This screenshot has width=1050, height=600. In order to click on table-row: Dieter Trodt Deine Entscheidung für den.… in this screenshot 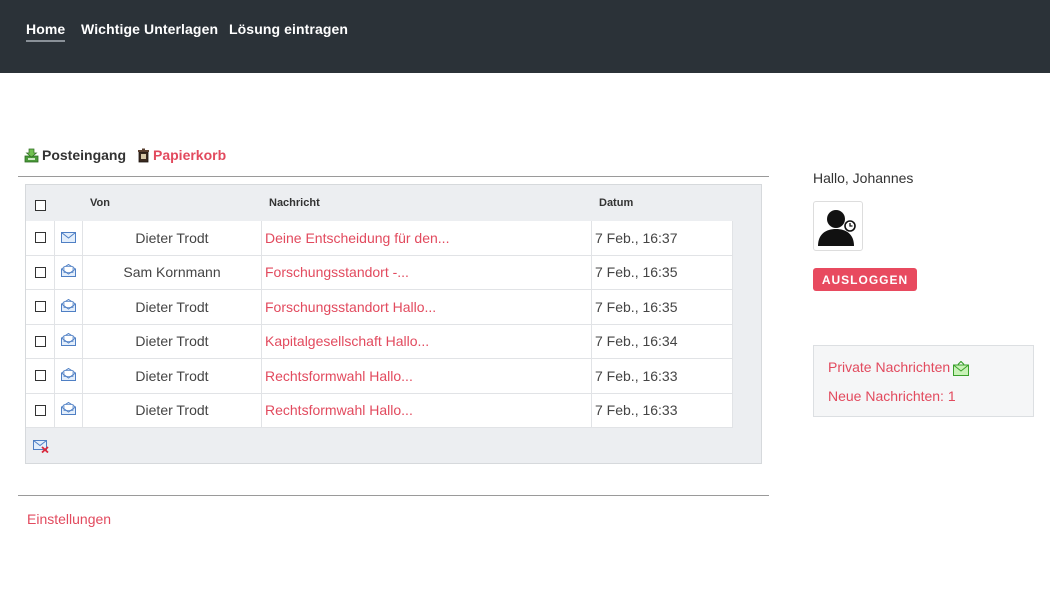, I will do `click(379, 238)`.